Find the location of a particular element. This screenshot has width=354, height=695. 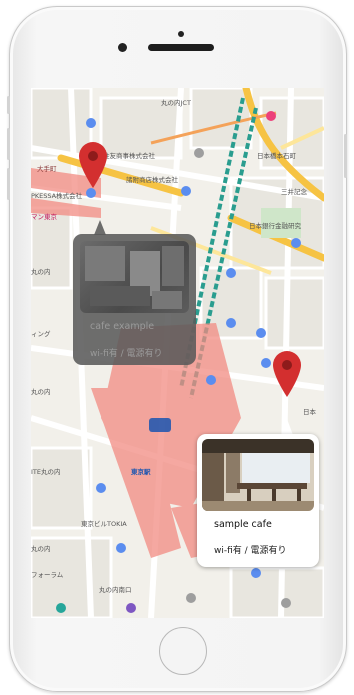

front-camera is located at coordinates (122, 47).